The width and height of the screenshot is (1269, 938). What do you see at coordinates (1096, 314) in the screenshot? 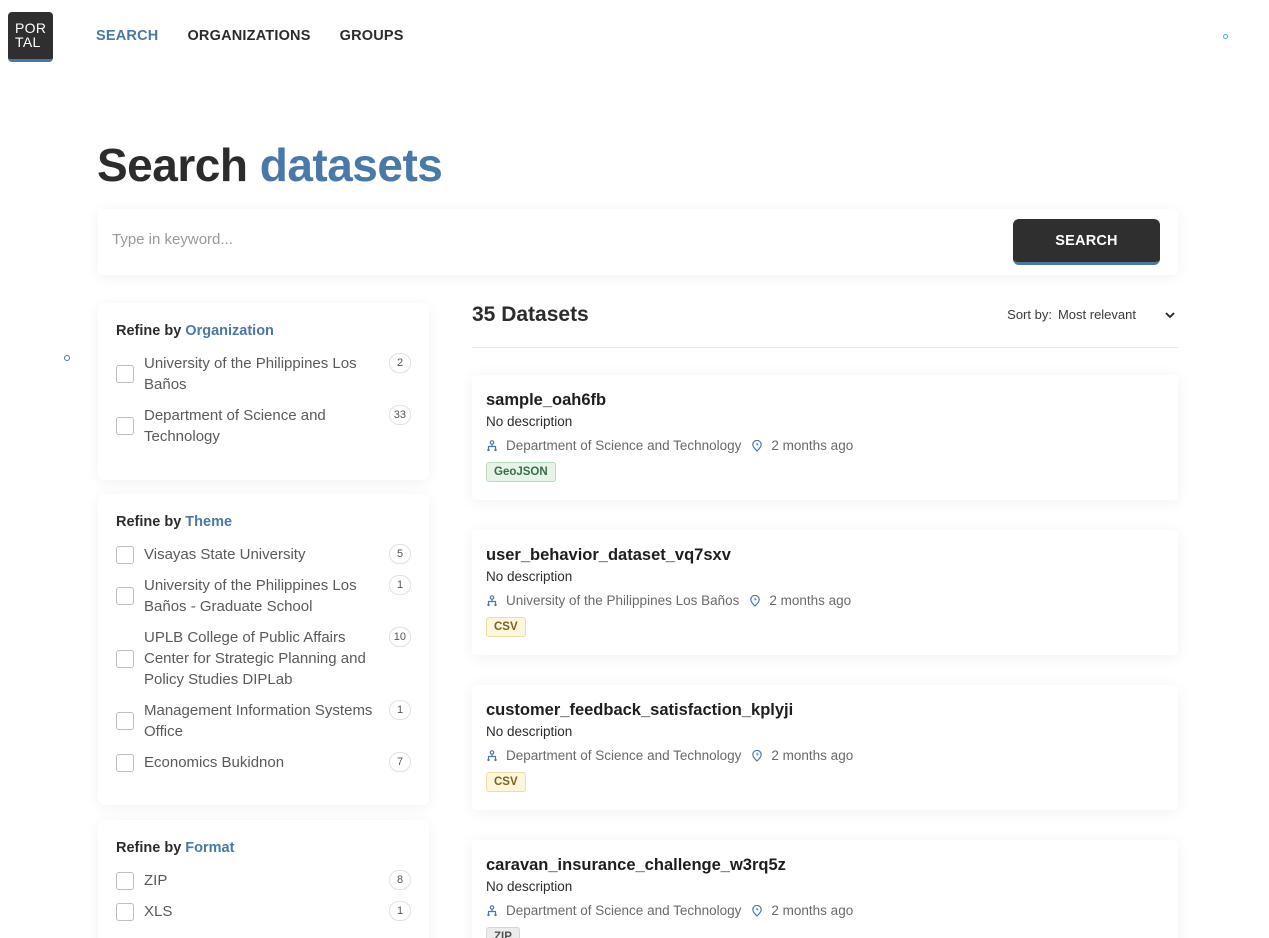
I see `sort-value: Most relevant` at bounding box center [1096, 314].